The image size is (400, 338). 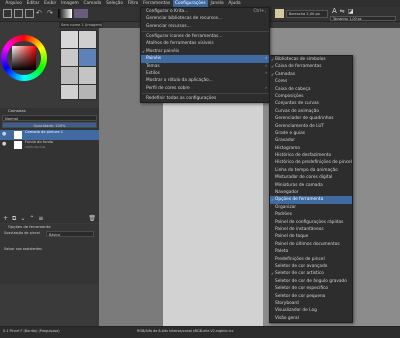 What do you see at coordinates (342, 11) in the screenshot?
I see `mirror-icon: ⇋` at bounding box center [342, 11].